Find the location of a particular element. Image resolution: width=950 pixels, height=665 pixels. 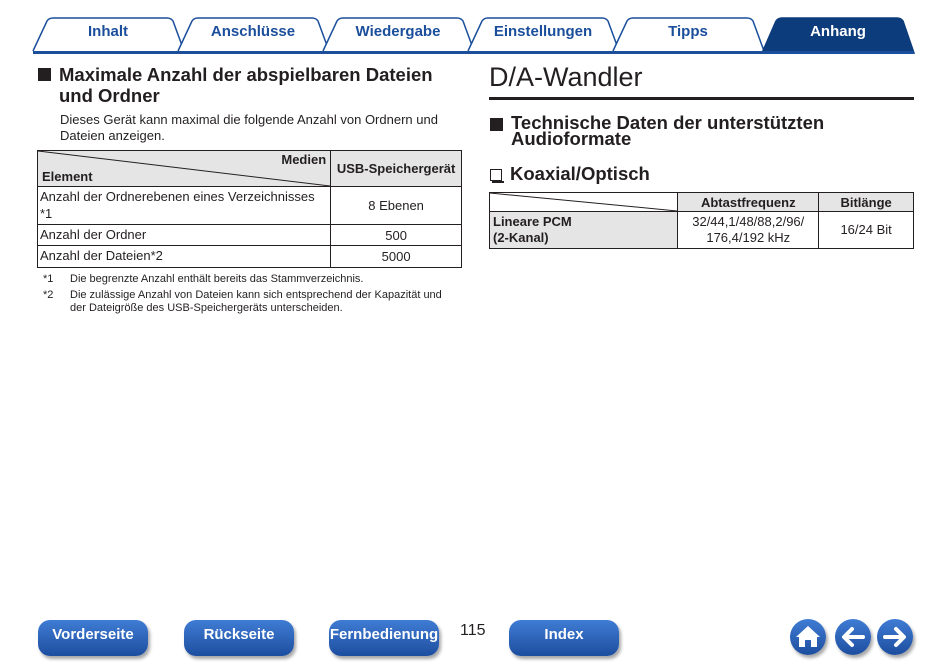

arrow-right-icon is located at coordinates (894, 637).